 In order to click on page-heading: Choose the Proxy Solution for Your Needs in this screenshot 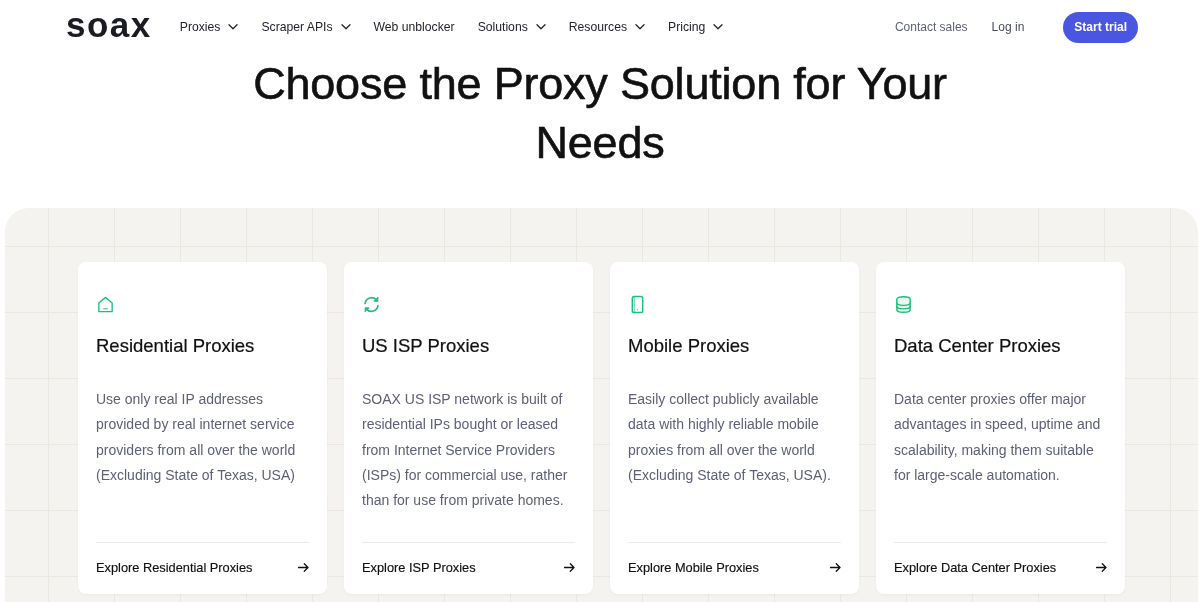, I will do `click(600, 113)`.